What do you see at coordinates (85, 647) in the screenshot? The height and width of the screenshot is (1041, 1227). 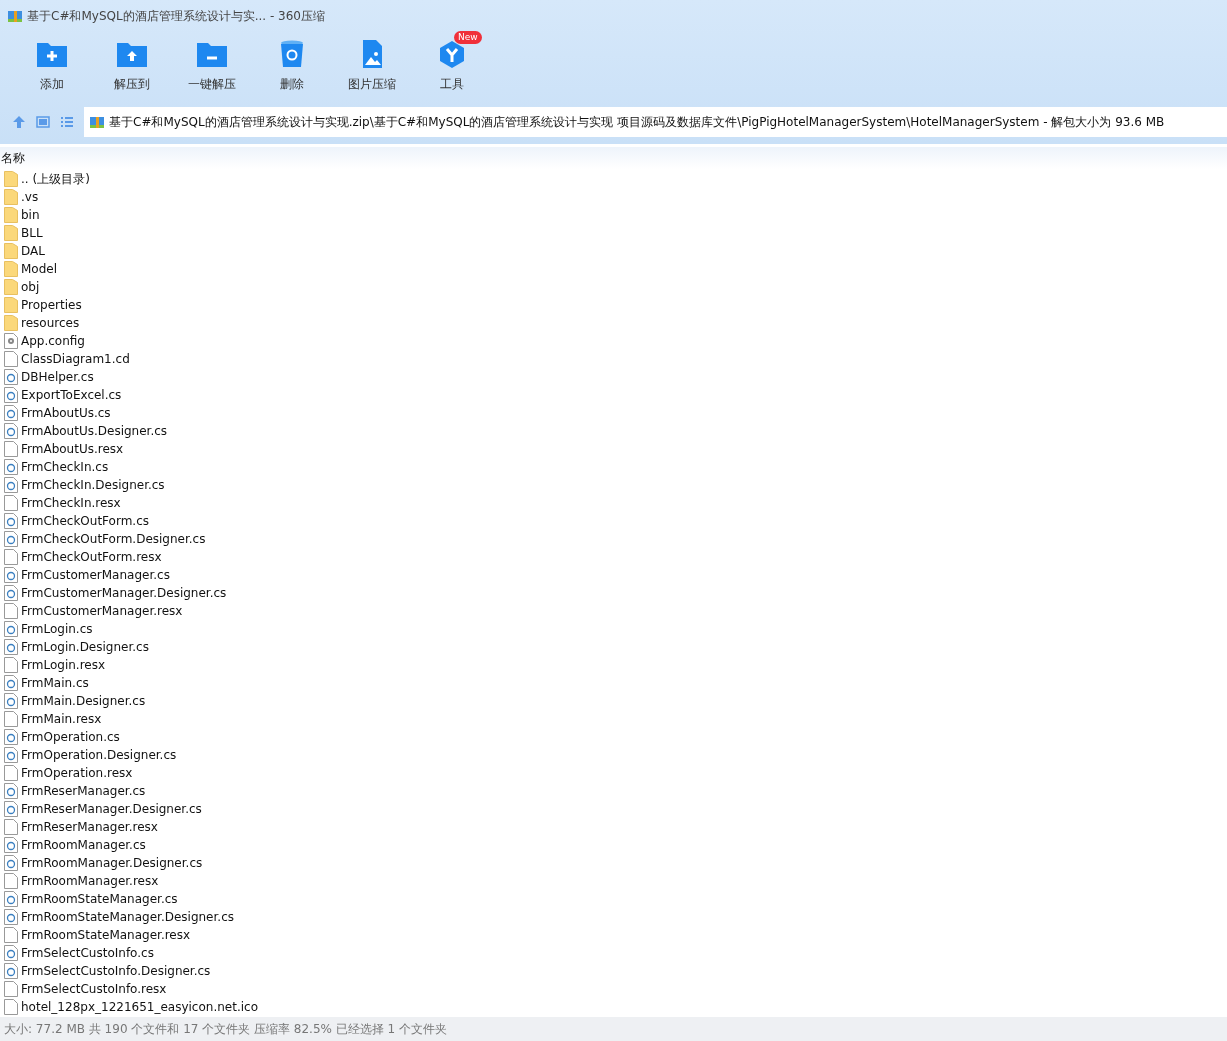 I see `file-name: FrmLogin.Designer.cs` at bounding box center [85, 647].